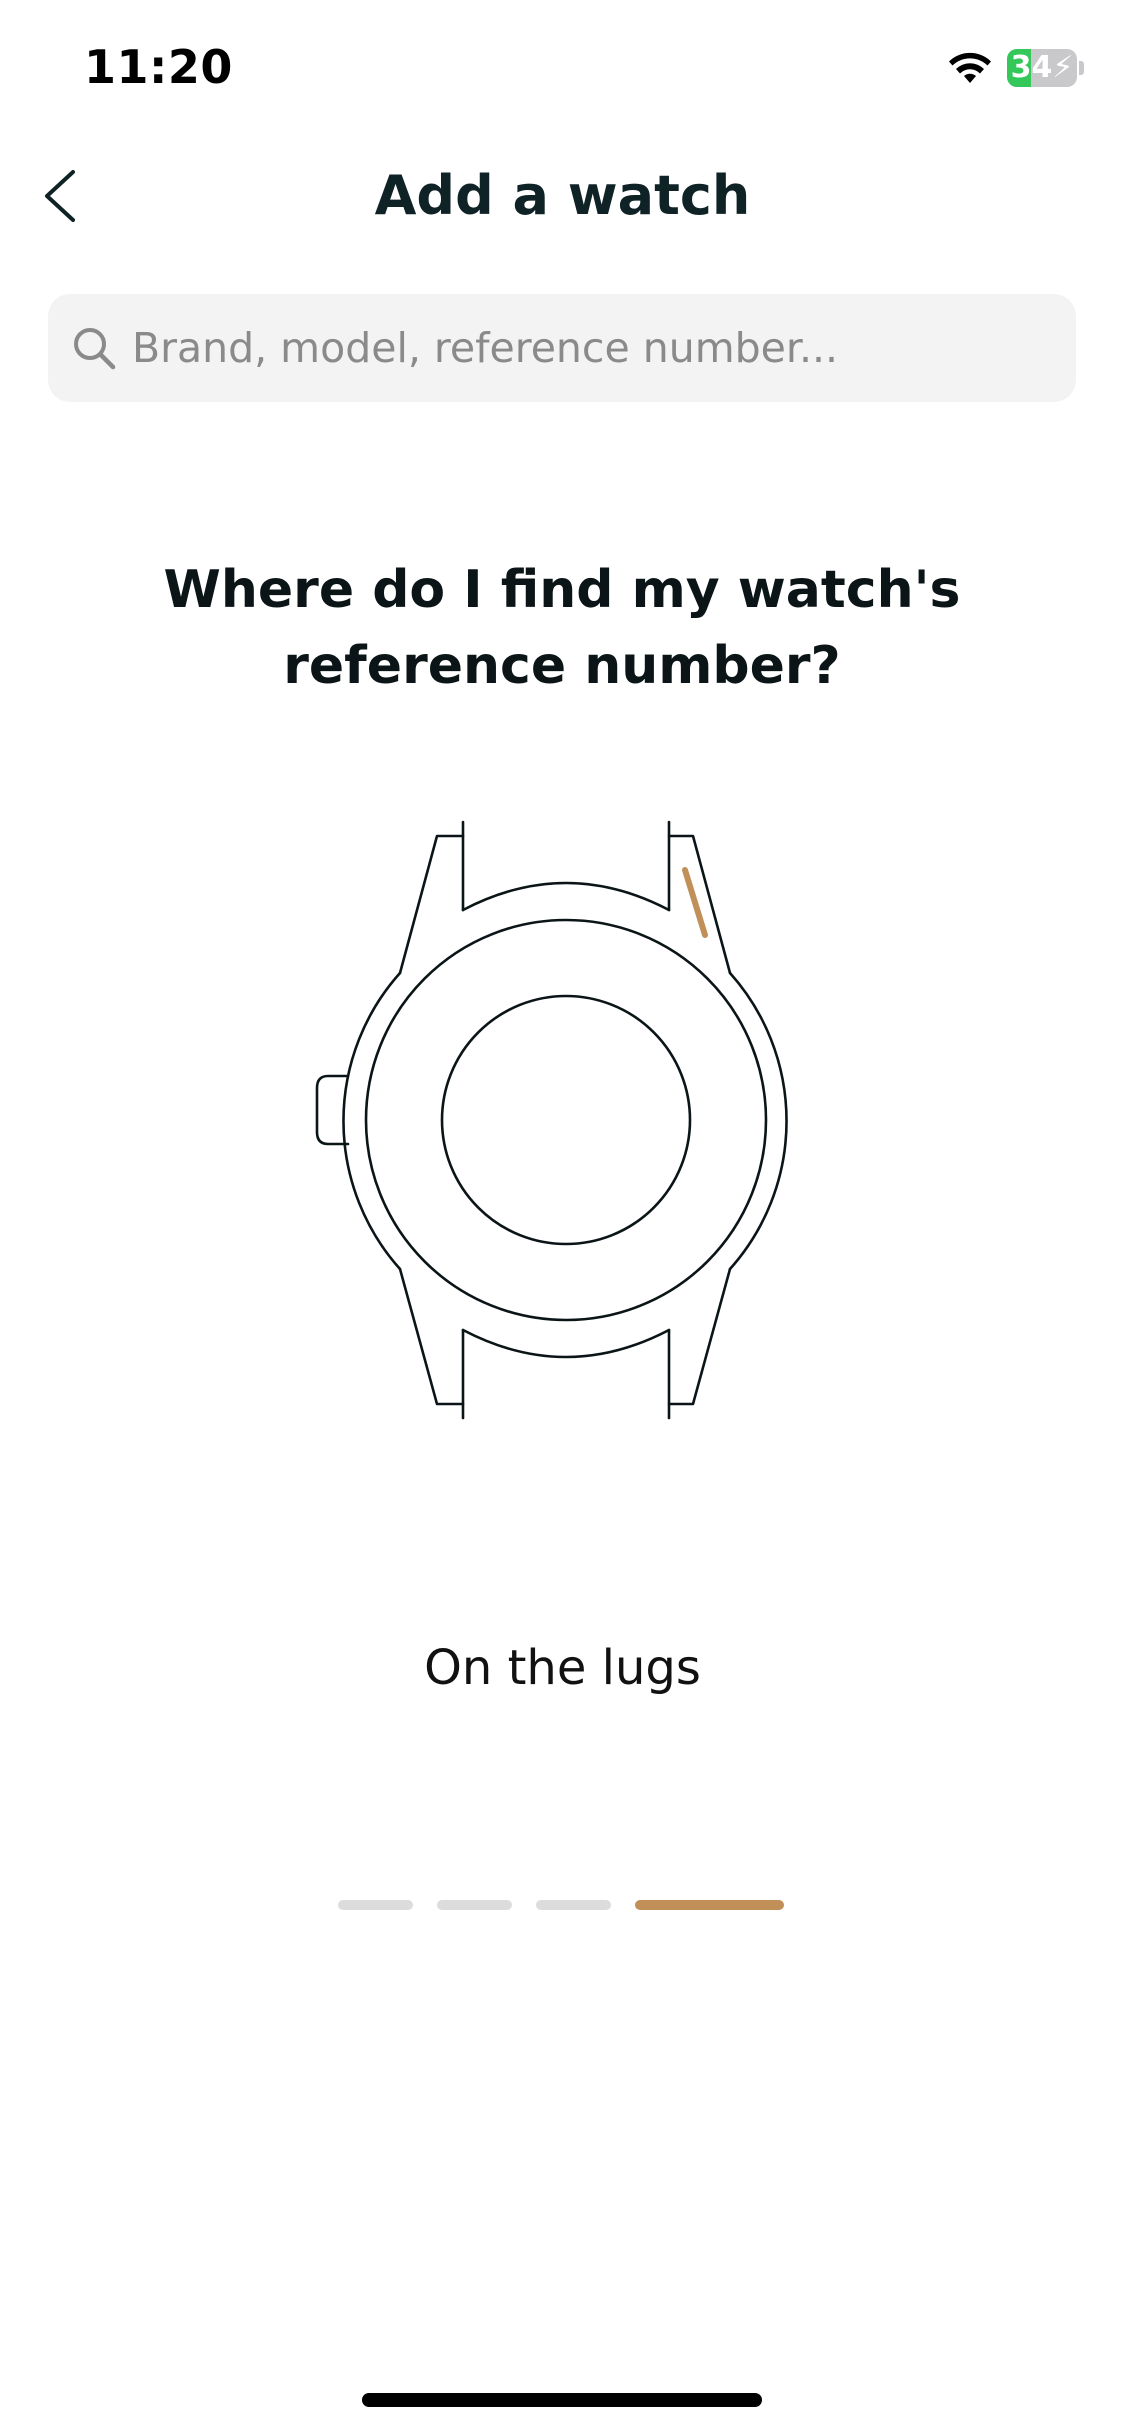  Describe the element at coordinates (95, 349) in the screenshot. I see `search-icon` at that location.